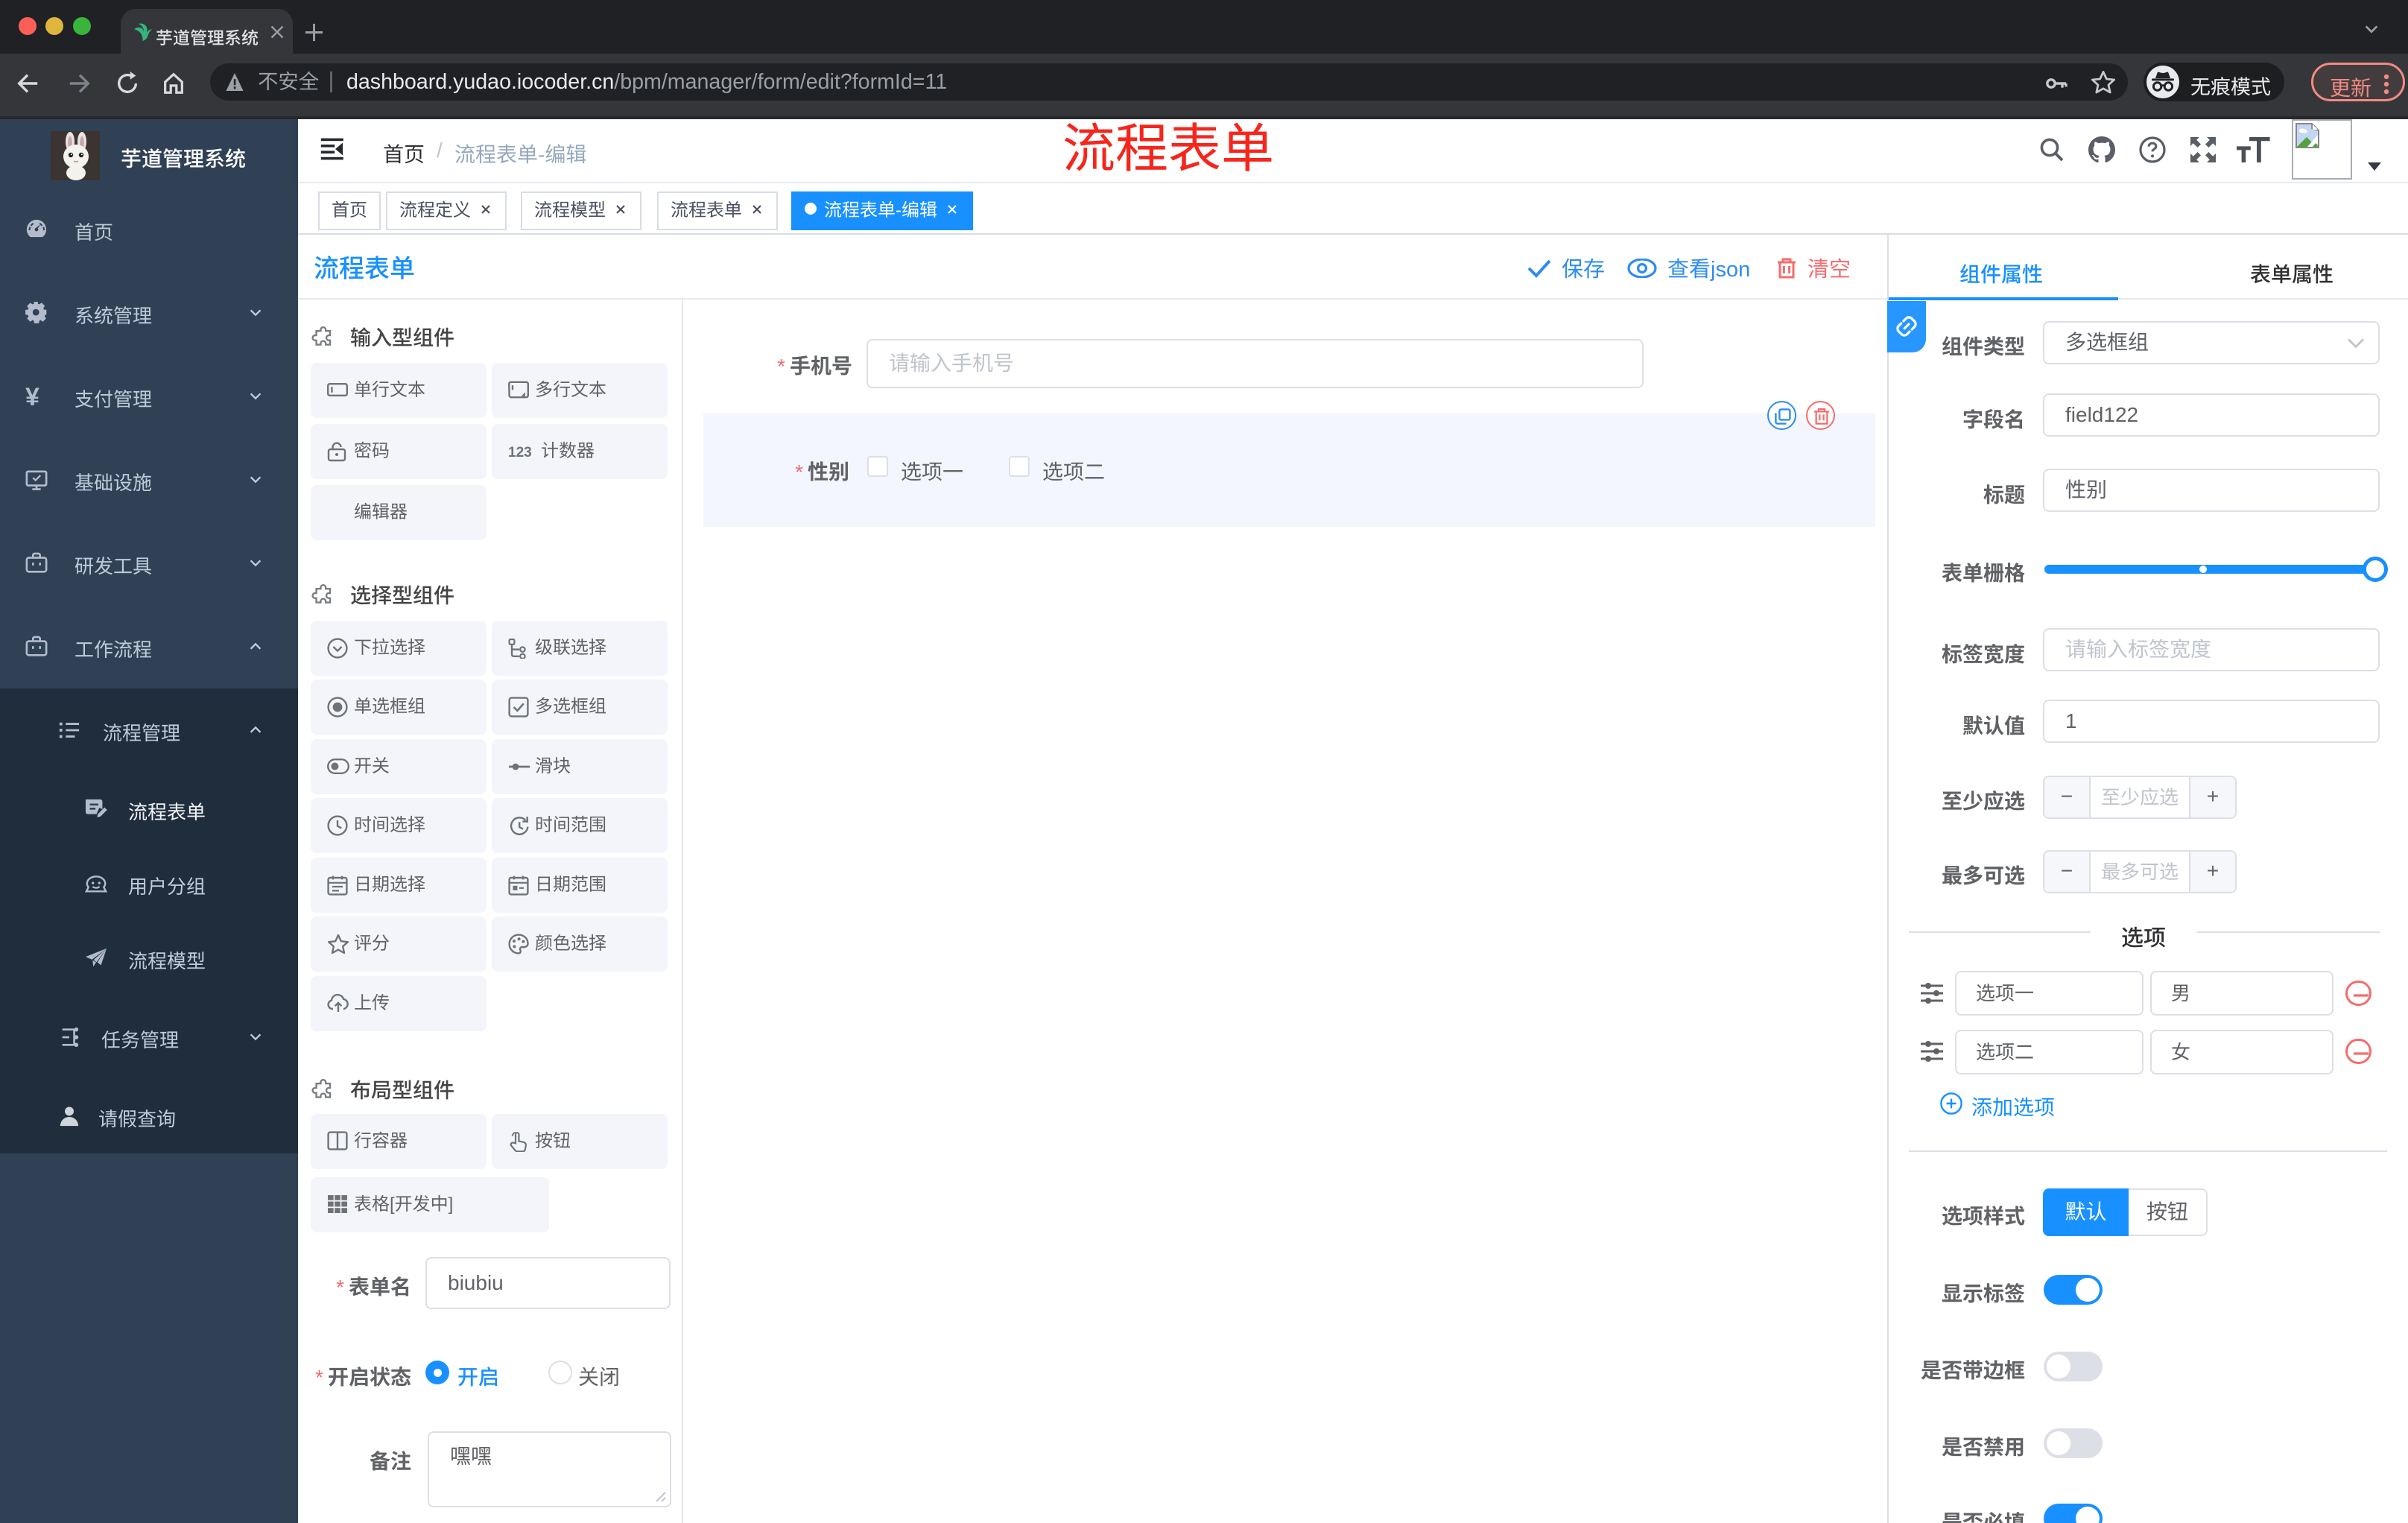 This screenshot has height=1523, width=2408. What do you see at coordinates (520, 453) in the screenshot?
I see `svg-text: 123` at bounding box center [520, 453].